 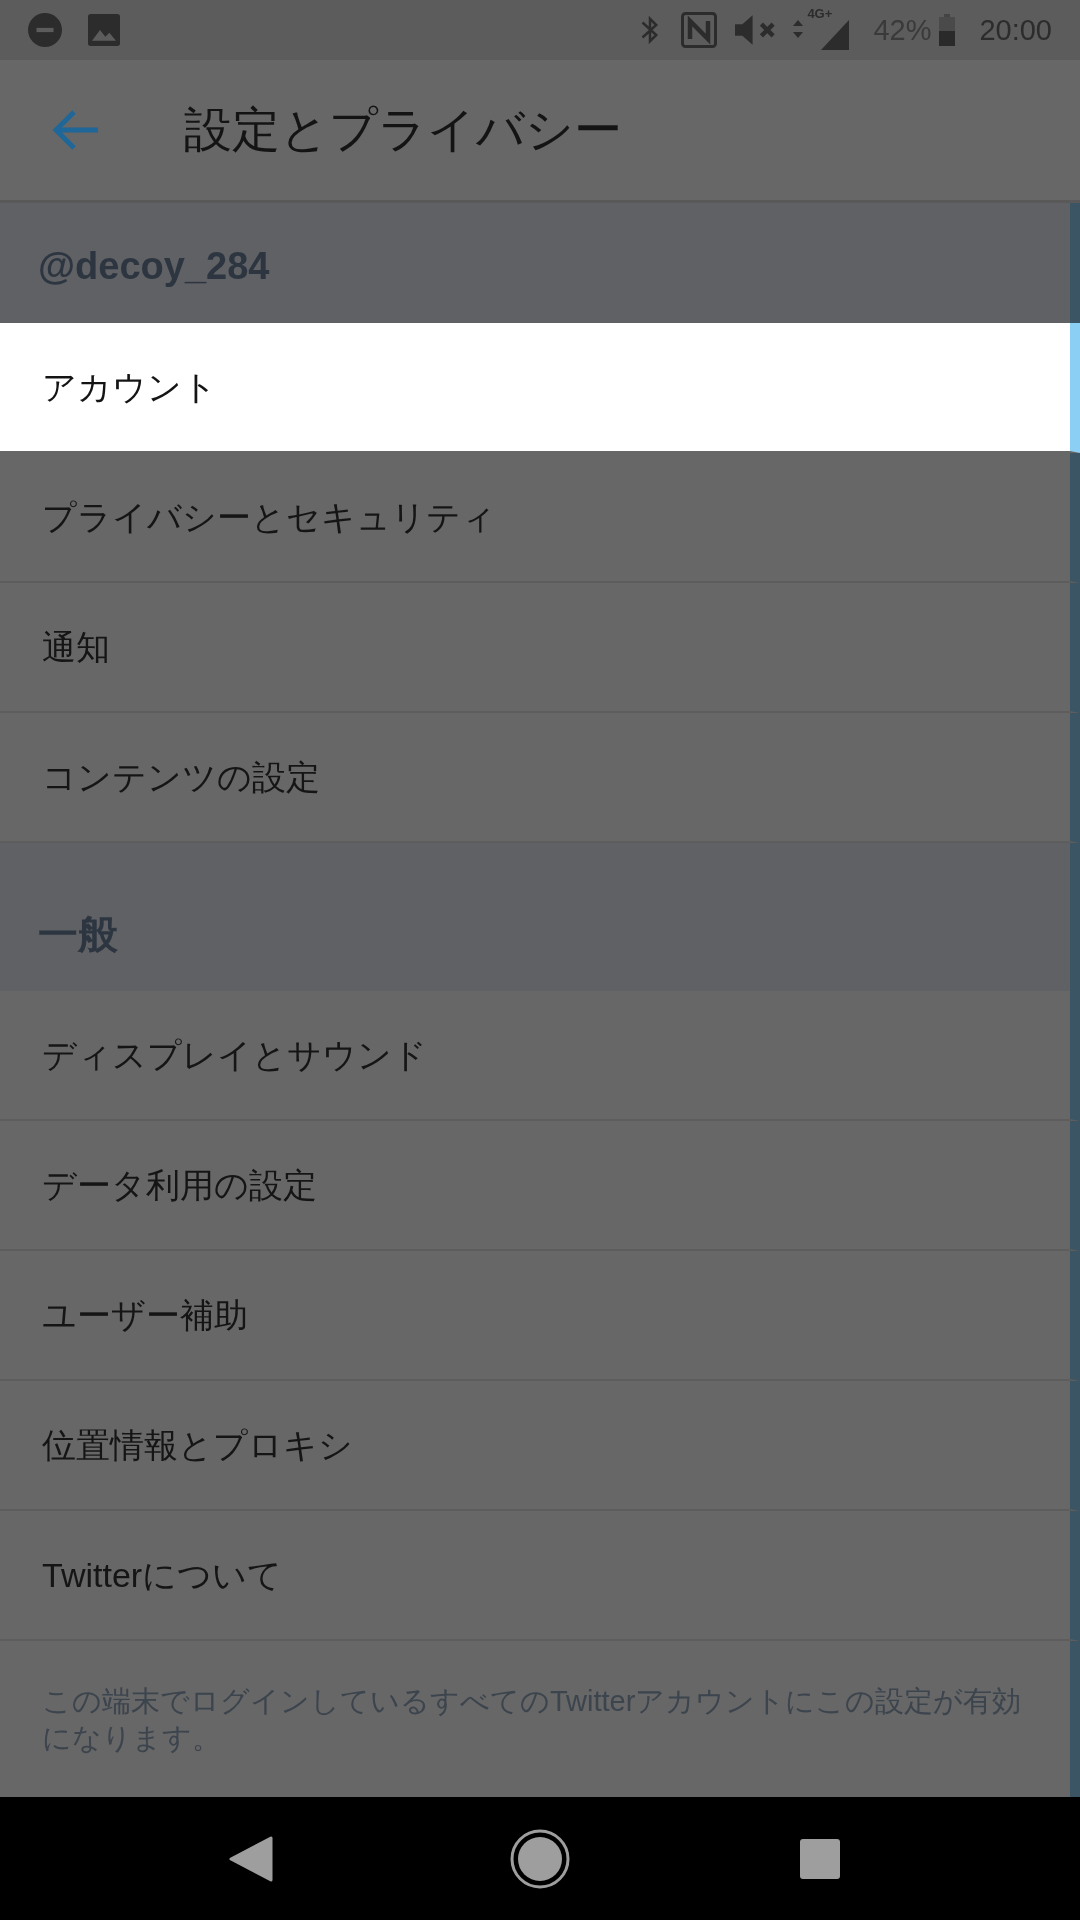 What do you see at coordinates (104, 30) in the screenshot?
I see `image-icon` at bounding box center [104, 30].